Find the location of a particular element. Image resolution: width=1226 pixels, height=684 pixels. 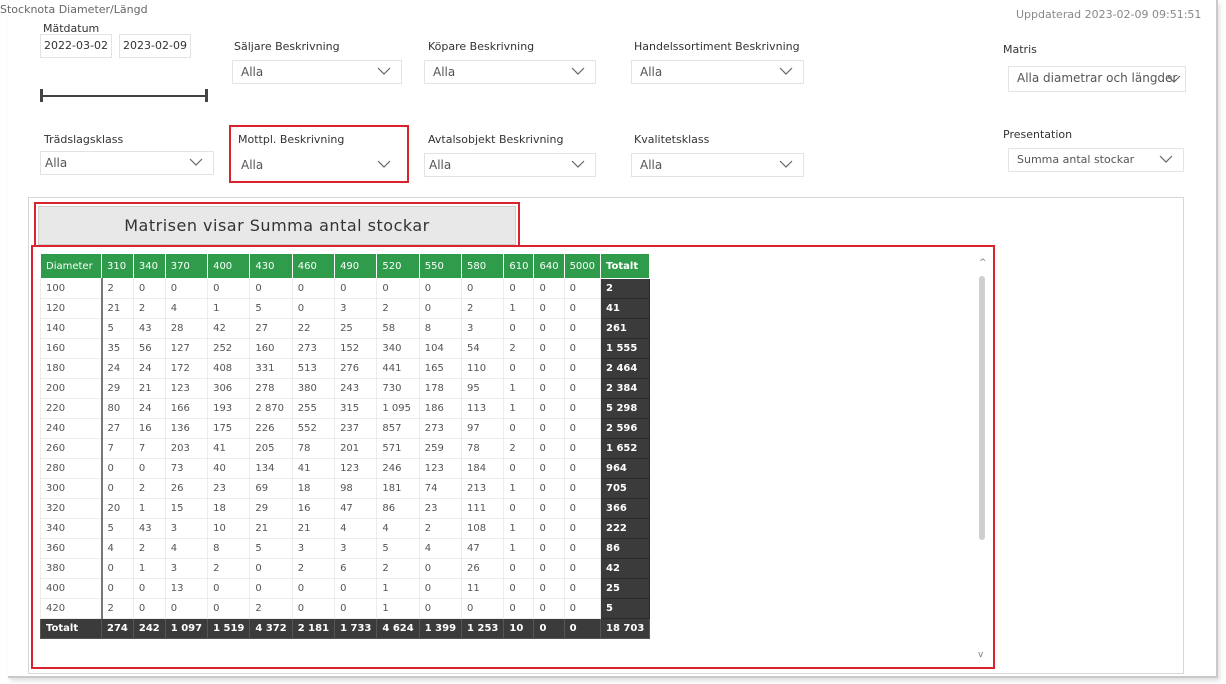

date-from-input: 2022-03-02 is located at coordinates (76, 46).